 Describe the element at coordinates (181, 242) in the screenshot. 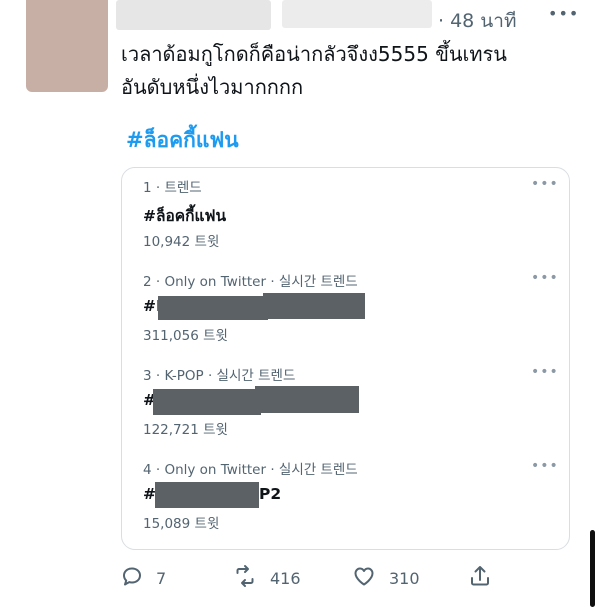

I see `trend-count: 10,942 트윗` at that location.